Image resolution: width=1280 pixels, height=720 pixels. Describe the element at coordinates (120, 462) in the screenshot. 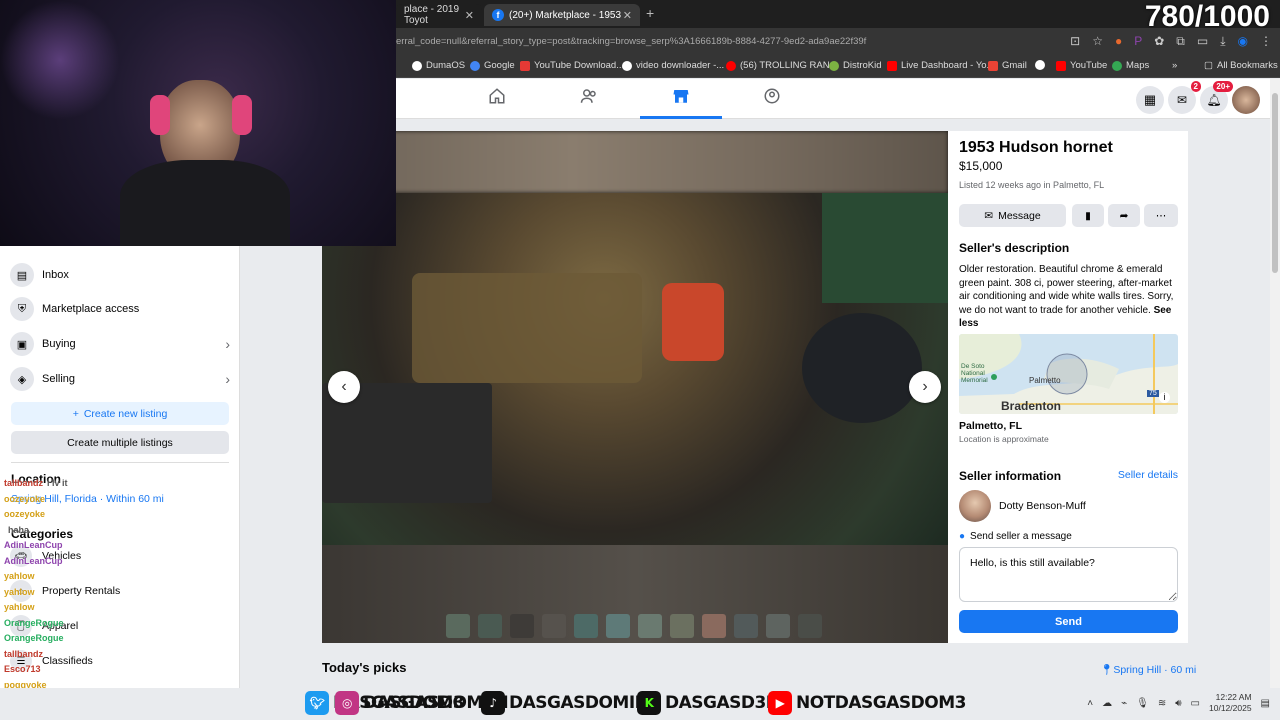

I see `divider` at that location.